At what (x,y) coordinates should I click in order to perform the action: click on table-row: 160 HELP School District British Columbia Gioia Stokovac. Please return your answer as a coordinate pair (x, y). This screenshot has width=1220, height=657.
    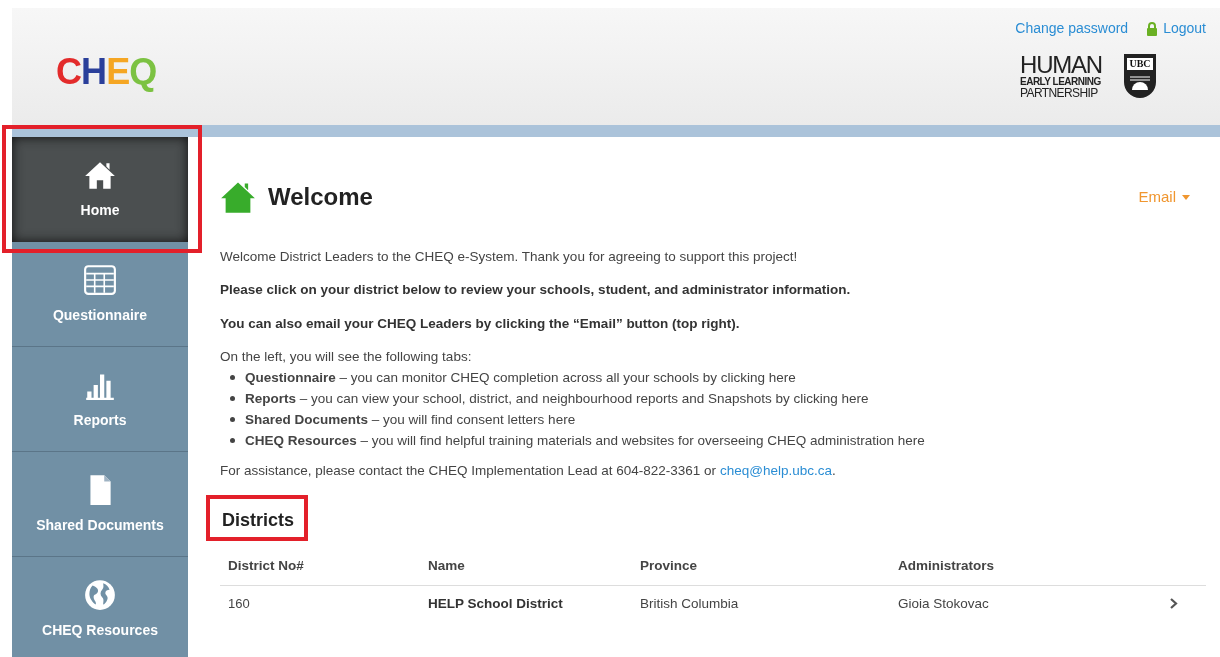
    Looking at the image, I should click on (713, 603).